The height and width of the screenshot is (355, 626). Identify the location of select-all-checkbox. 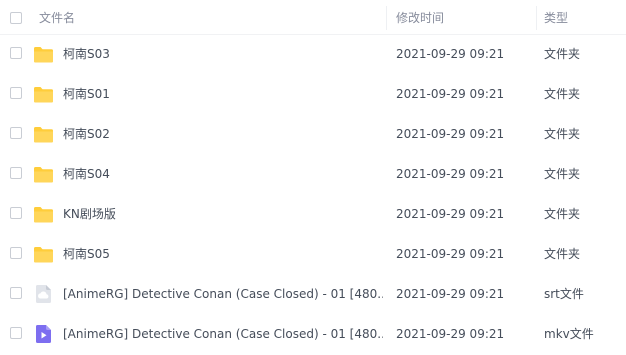
(16, 18).